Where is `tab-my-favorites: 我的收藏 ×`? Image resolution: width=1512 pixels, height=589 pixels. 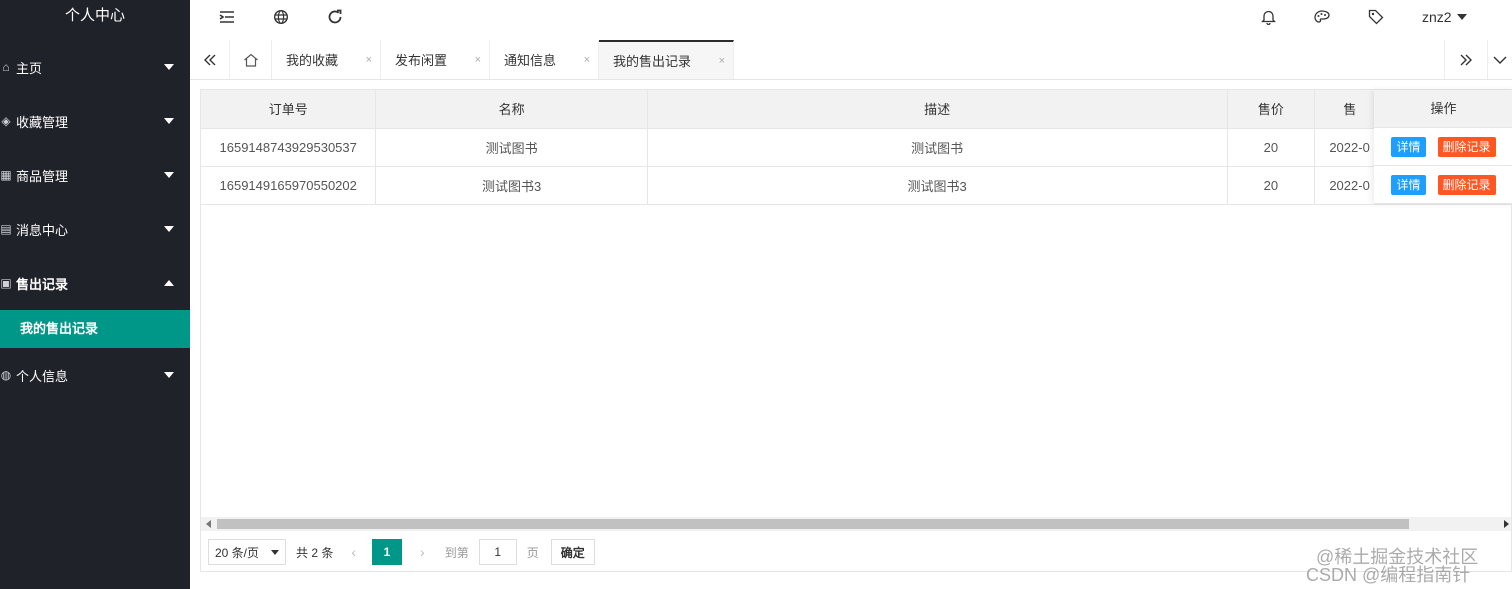
tab-my-favorites: 我的收藏 × is located at coordinates (326, 59).